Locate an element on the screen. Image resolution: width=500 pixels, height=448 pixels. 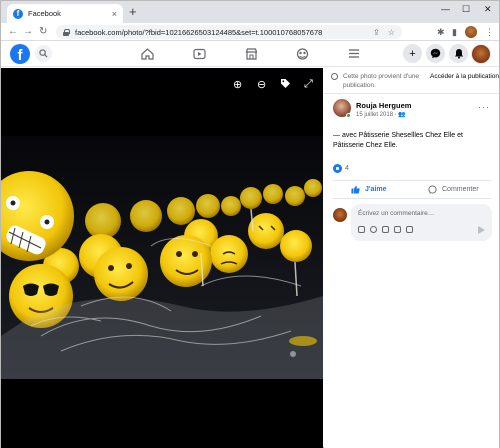
side-panel-icon: ▮ is located at coordinates (454, 32).